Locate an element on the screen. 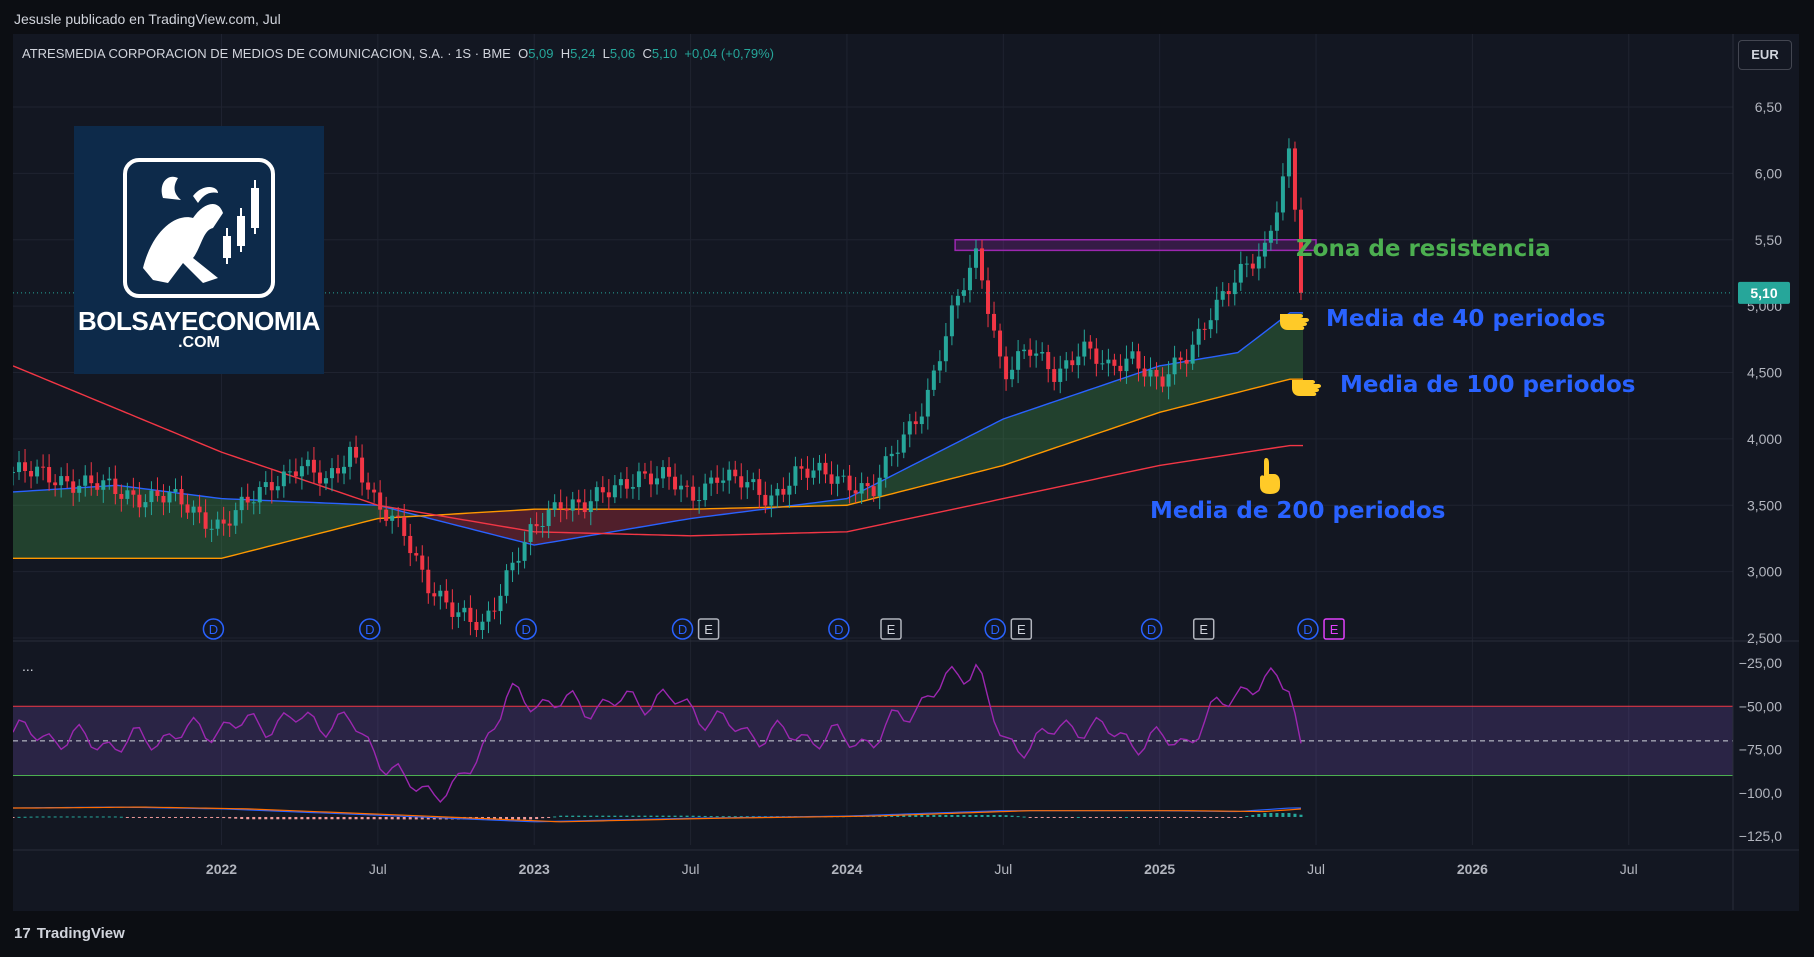 This screenshot has height=957, width=1814. indicator-tick-1: −50,00 is located at coordinates (1760, 706).